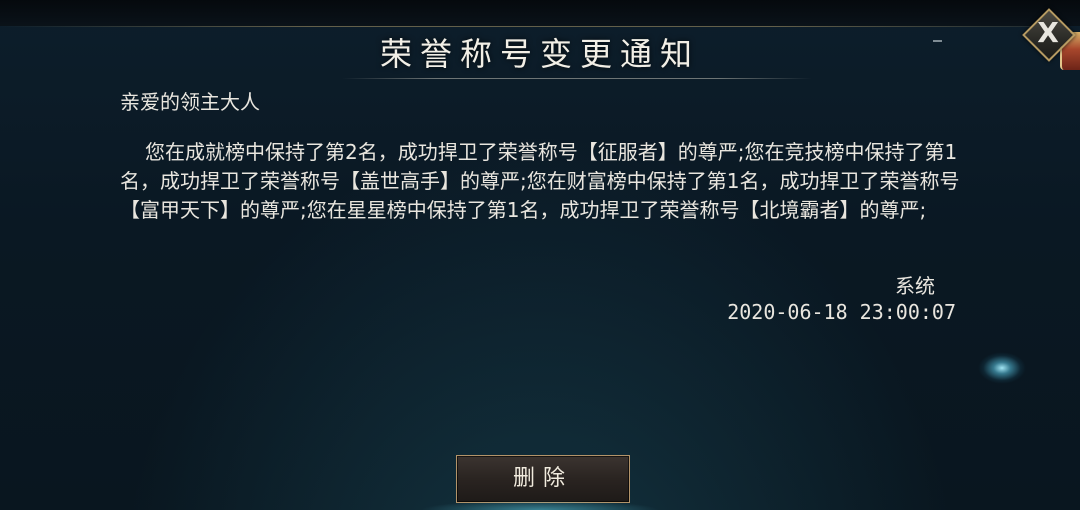  What do you see at coordinates (1048, 32) in the screenshot?
I see `close-icon: X` at bounding box center [1048, 32].